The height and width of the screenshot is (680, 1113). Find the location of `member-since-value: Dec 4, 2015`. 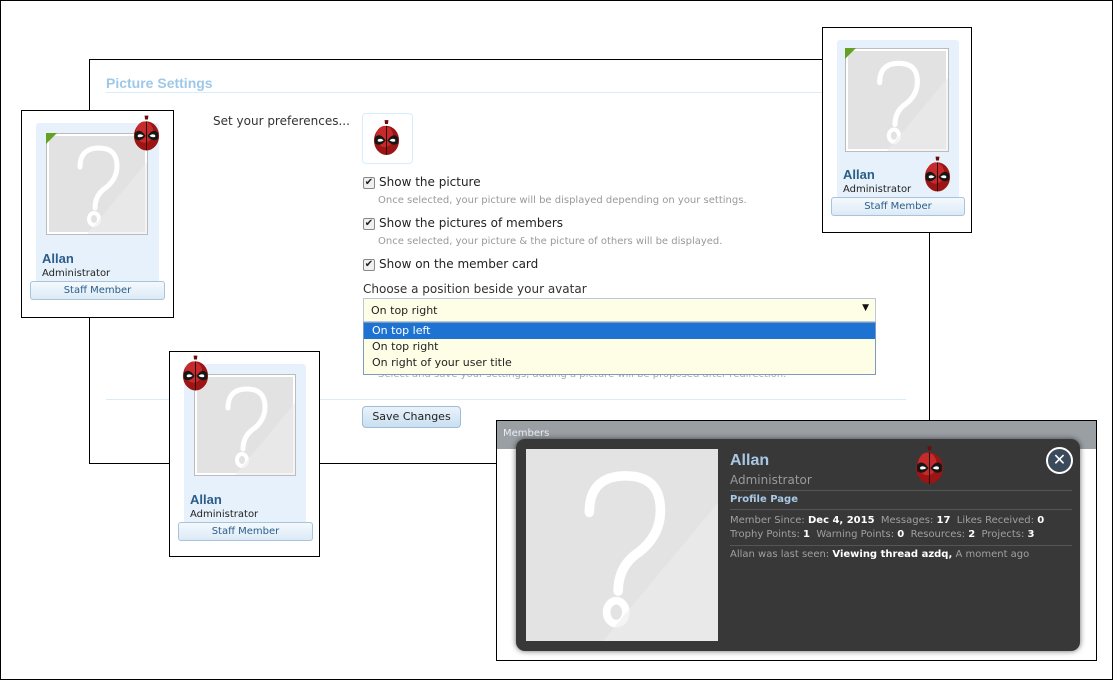

member-since-value: Dec 4, 2015 is located at coordinates (841, 520).